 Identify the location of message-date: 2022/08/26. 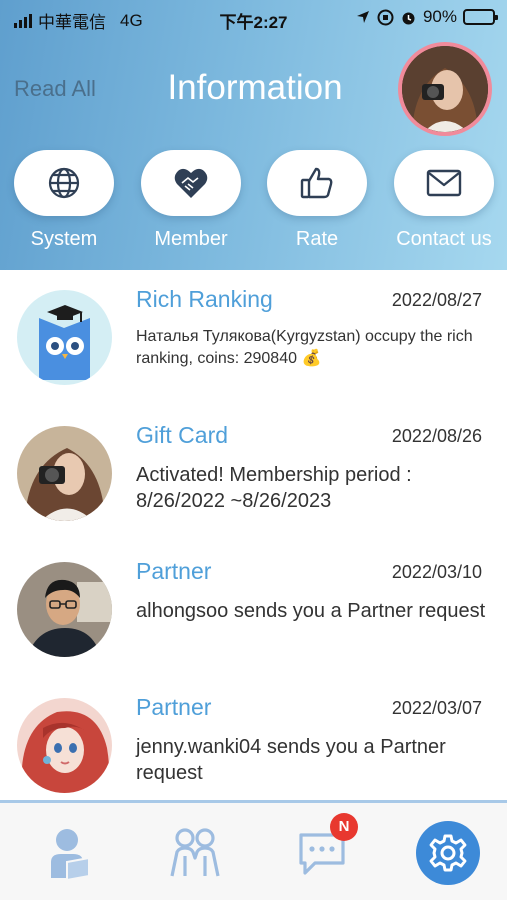
(436, 436).